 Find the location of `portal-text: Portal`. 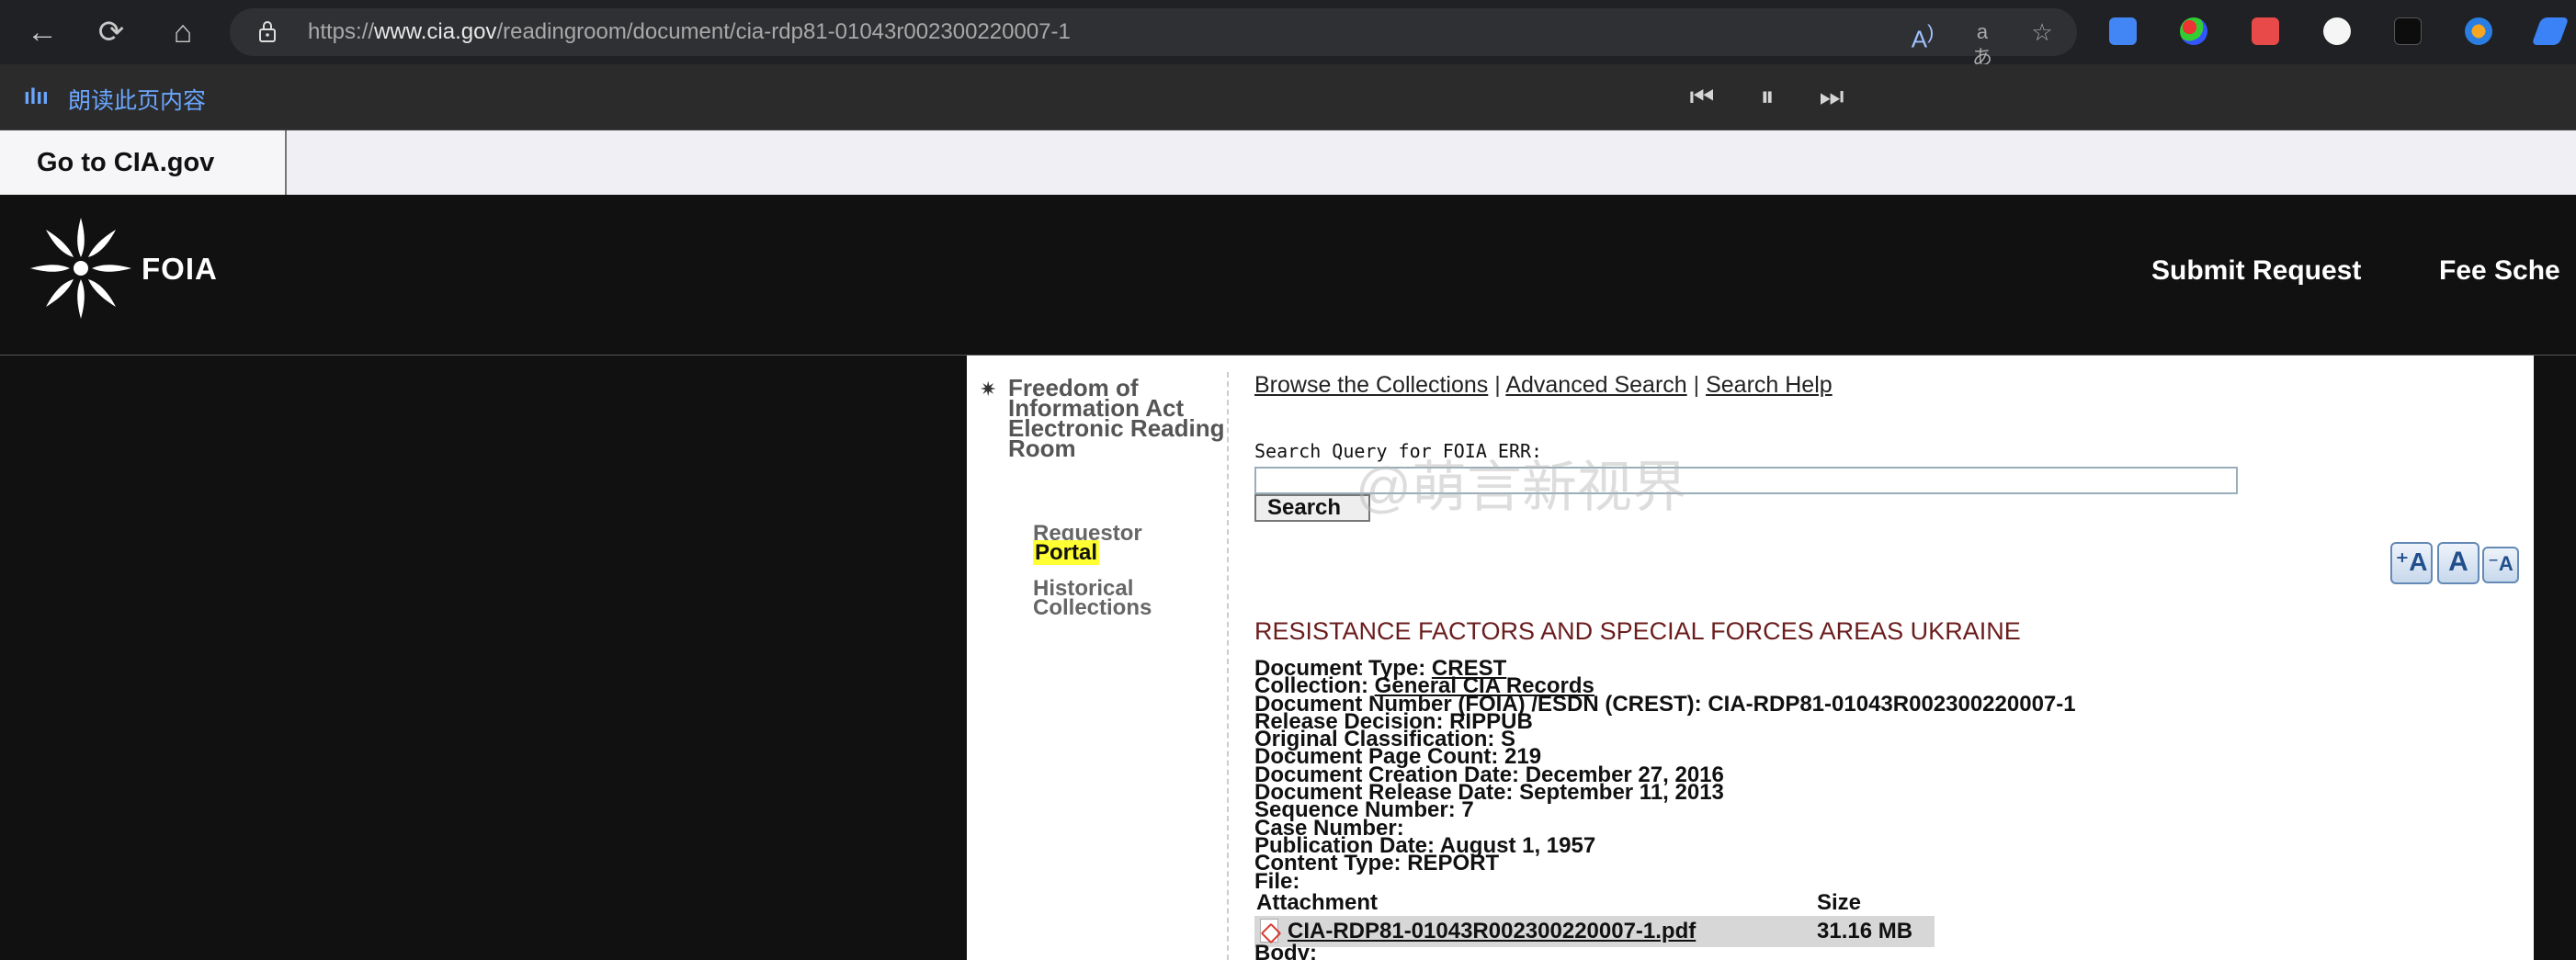

portal-text: Portal is located at coordinates (1067, 552).